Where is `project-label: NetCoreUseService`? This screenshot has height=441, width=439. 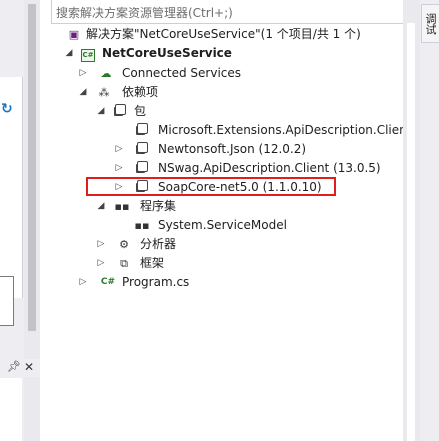 project-label: NetCoreUseService is located at coordinates (167, 53).